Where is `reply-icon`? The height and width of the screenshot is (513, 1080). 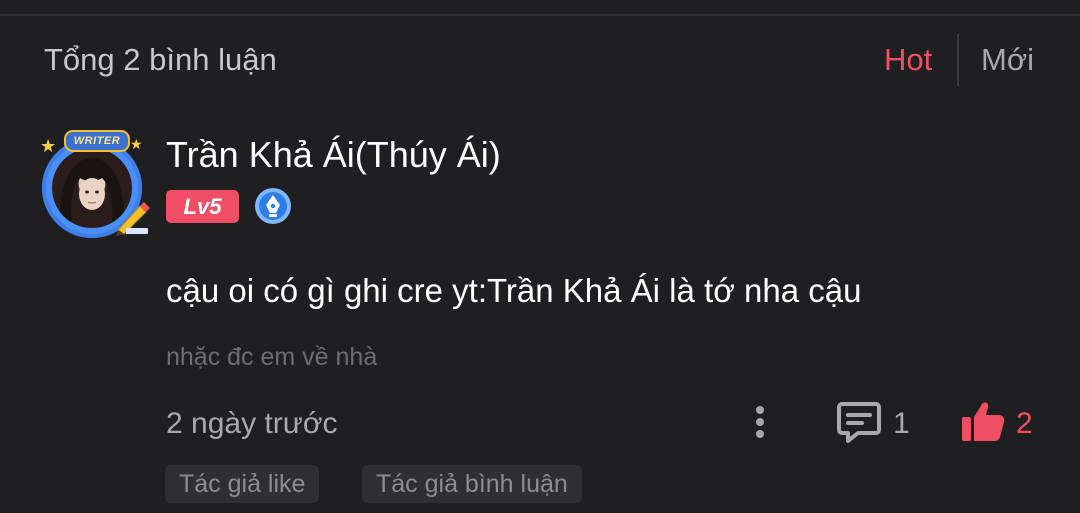 reply-icon is located at coordinates (859, 422).